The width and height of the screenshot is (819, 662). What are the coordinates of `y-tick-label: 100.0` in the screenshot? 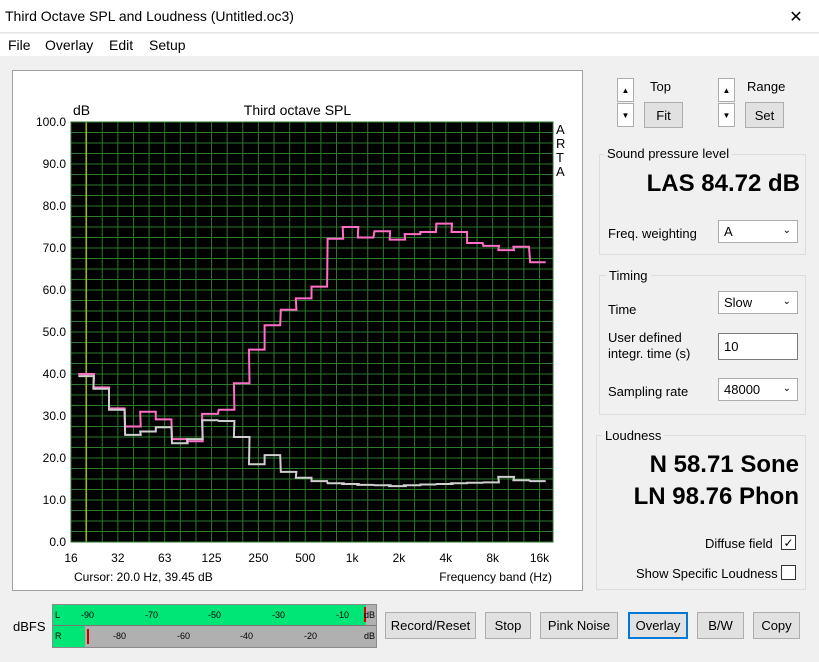 It's located at (51, 122).